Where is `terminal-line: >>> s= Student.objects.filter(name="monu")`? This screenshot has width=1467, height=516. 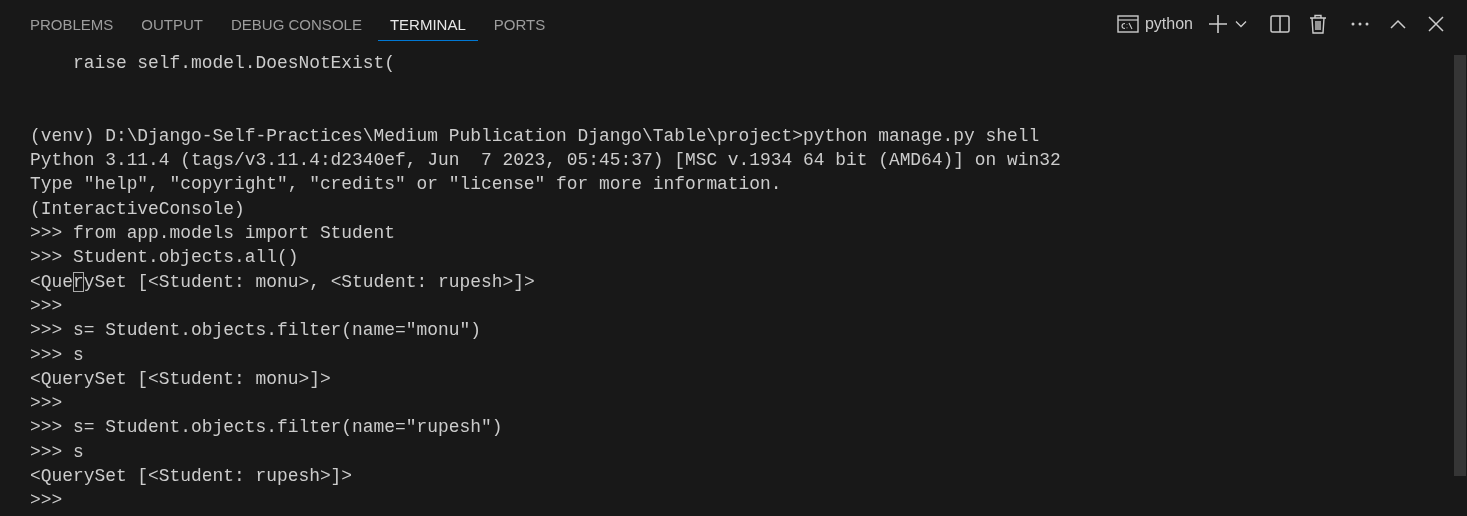 terminal-line: >>> s= Student.objects.filter(name="monu") is located at coordinates (255, 330).